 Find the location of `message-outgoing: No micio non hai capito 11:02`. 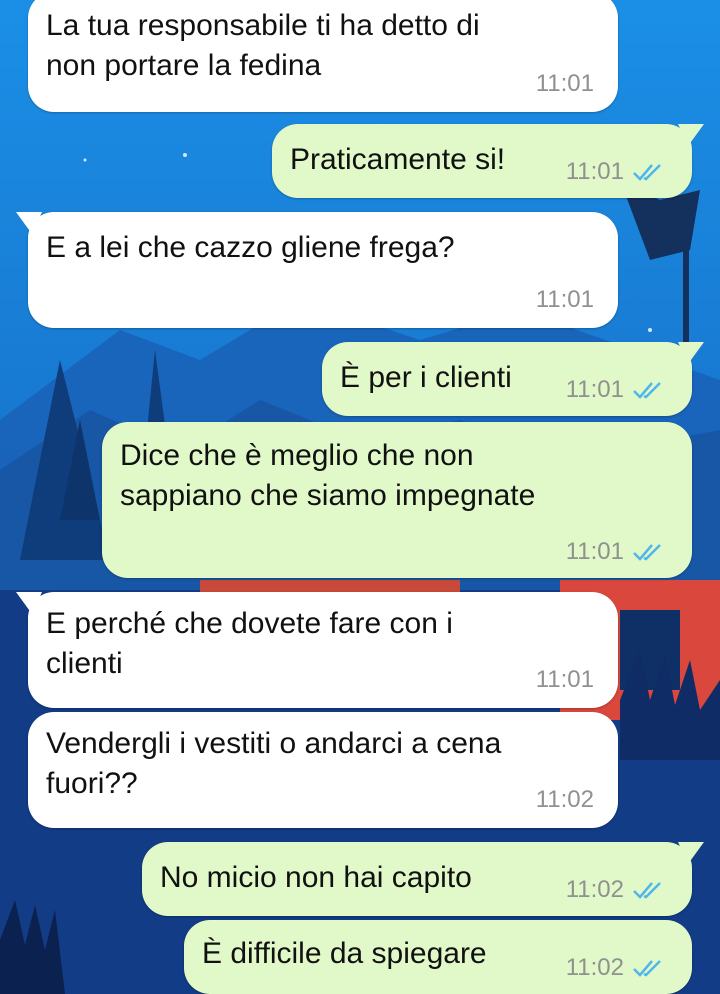

message-outgoing: No micio non hai capito 11:02 is located at coordinates (423, 879).